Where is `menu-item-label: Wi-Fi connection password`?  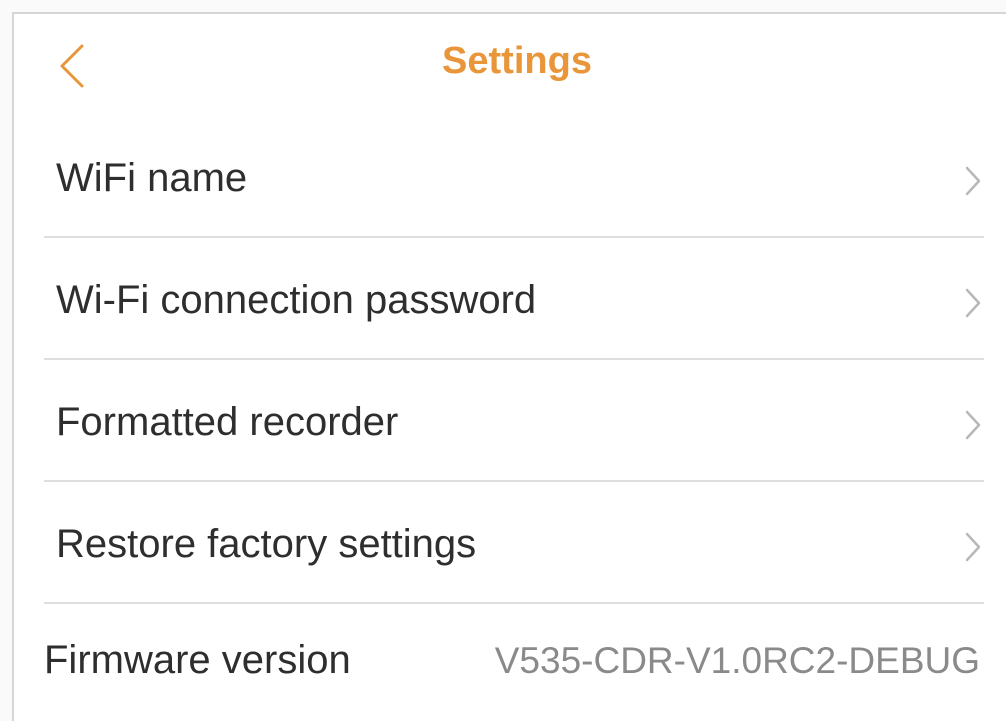
menu-item-label: Wi-Fi connection password is located at coordinates (296, 300).